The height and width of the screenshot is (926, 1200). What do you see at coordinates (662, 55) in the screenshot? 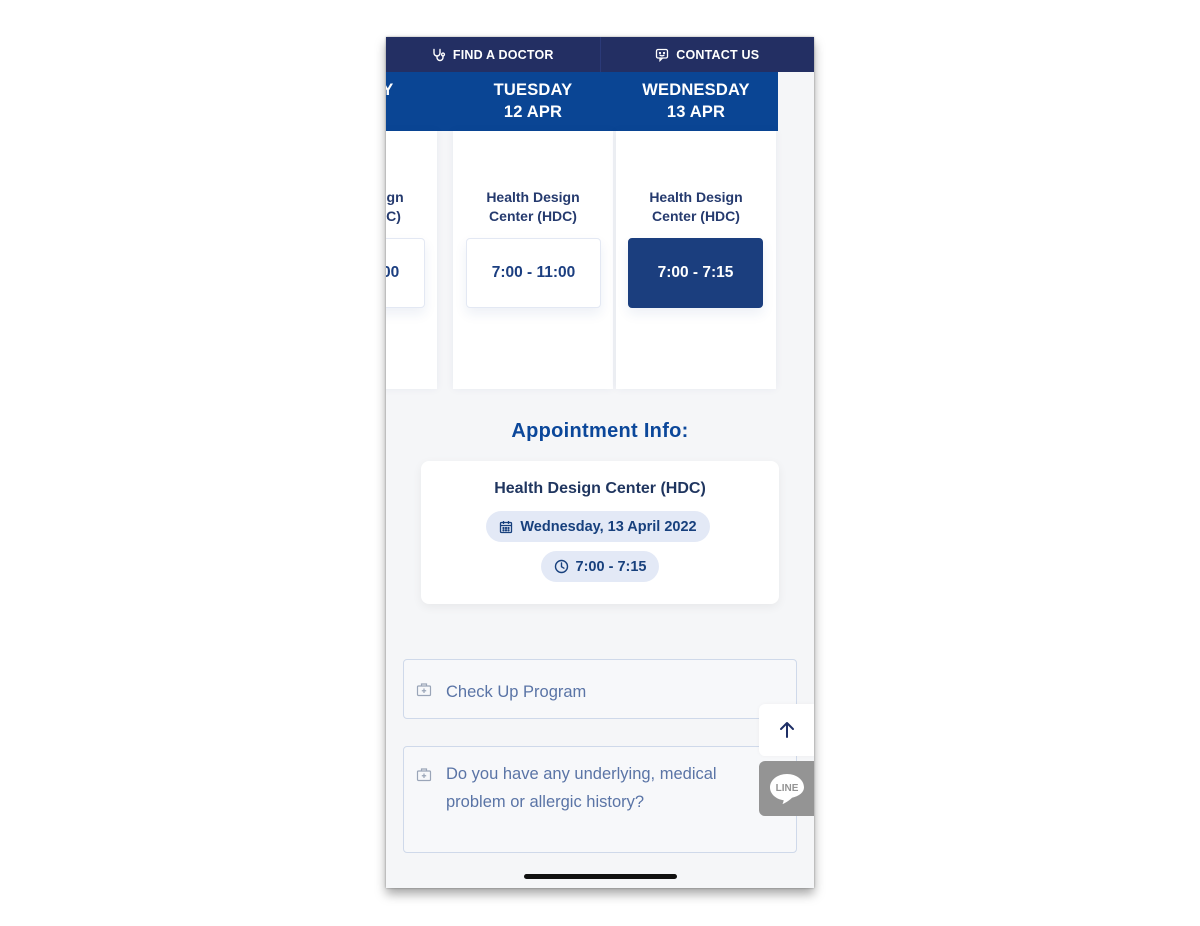
I see `chat-icon` at bounding box center [662, 55].